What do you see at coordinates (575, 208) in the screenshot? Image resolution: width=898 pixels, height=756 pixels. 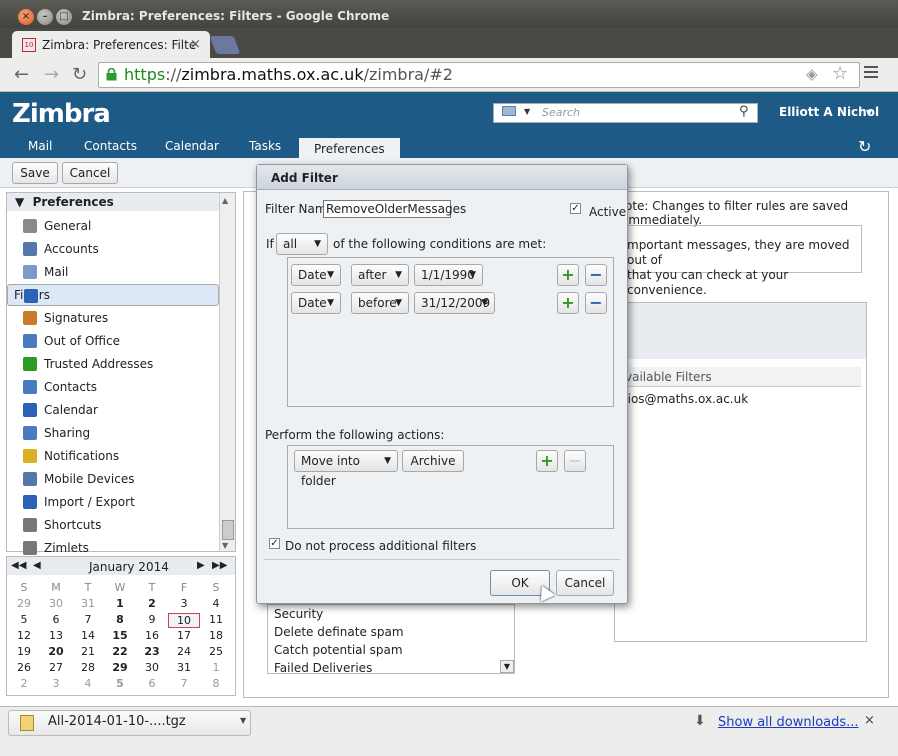 I see `active-checkbox: ✓` at bounding box center [575, 208].